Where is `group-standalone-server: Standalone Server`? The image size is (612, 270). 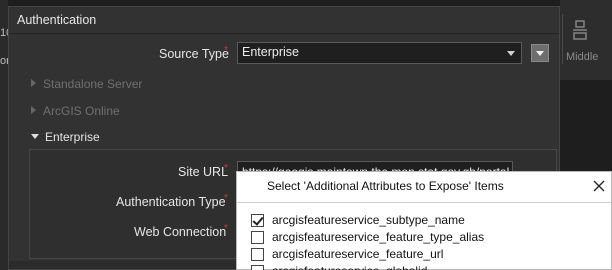
group-standalone-server: Standalone Server is located at coordinates (86, 84).